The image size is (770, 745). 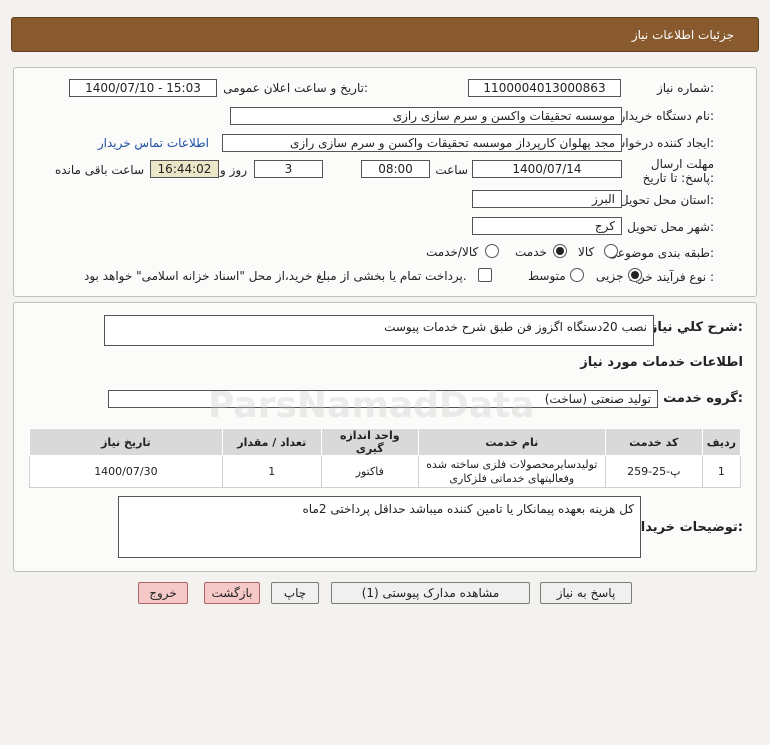 What do you see at coordinates (547, 226) in the screenshot?
I see `city-field: کرج` at bounding box center [547, 226].